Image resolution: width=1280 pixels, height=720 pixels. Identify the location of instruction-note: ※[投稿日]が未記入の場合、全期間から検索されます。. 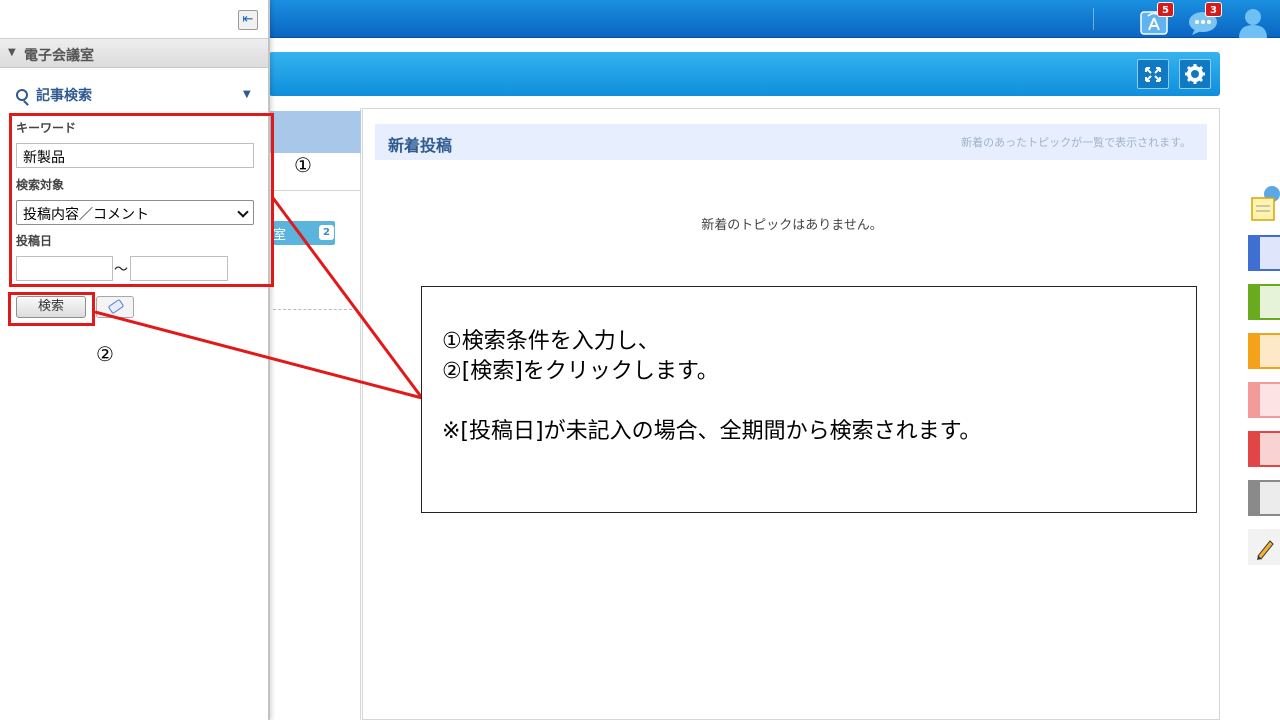
(712, 431).